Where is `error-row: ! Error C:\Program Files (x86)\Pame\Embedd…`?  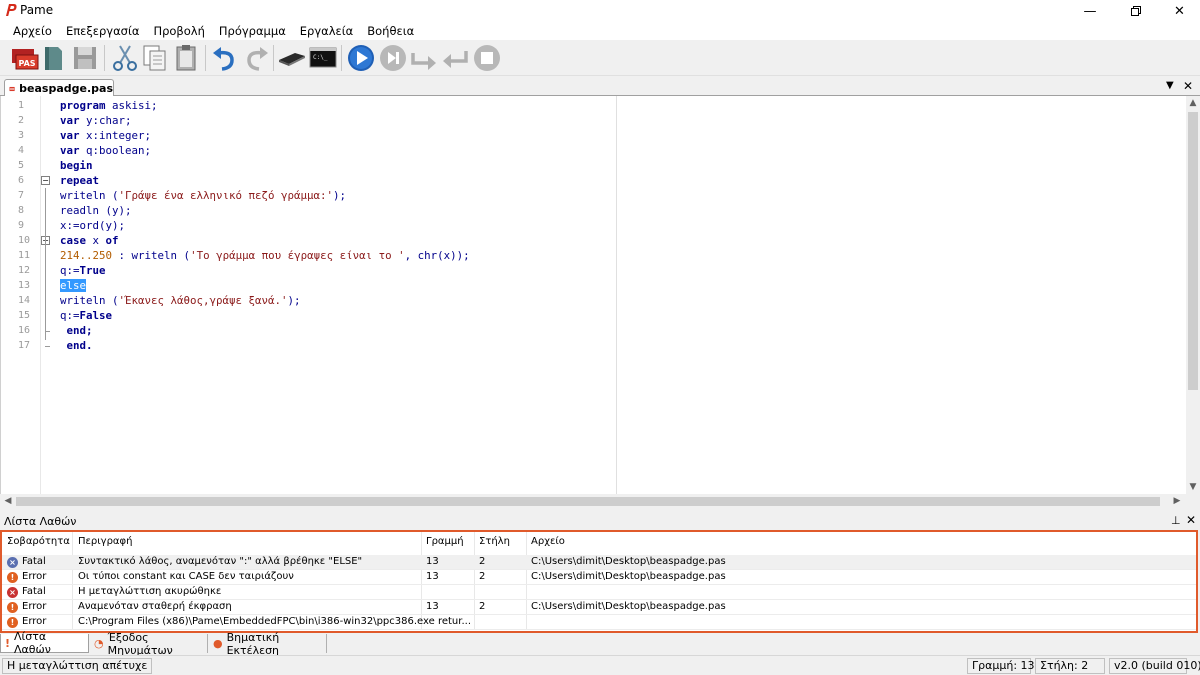 error-row: ! Error C:\Program Files (x86)\Pame\Embedd… is located at coordinates (599, 622).